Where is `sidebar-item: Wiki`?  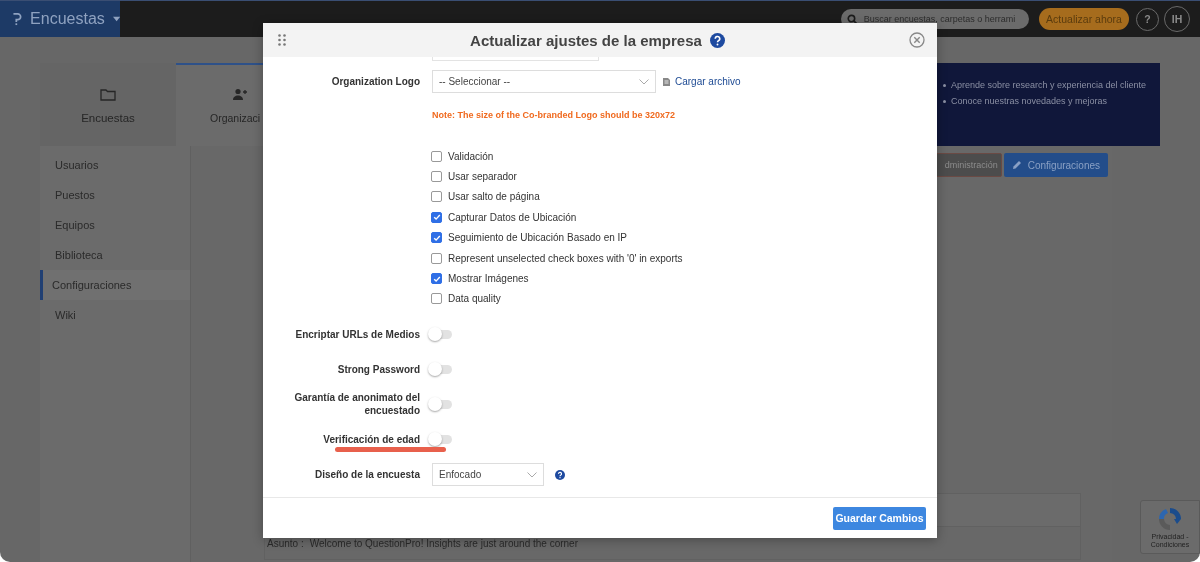 sidebar-item: Wiki is located at coordinates (115, 315).